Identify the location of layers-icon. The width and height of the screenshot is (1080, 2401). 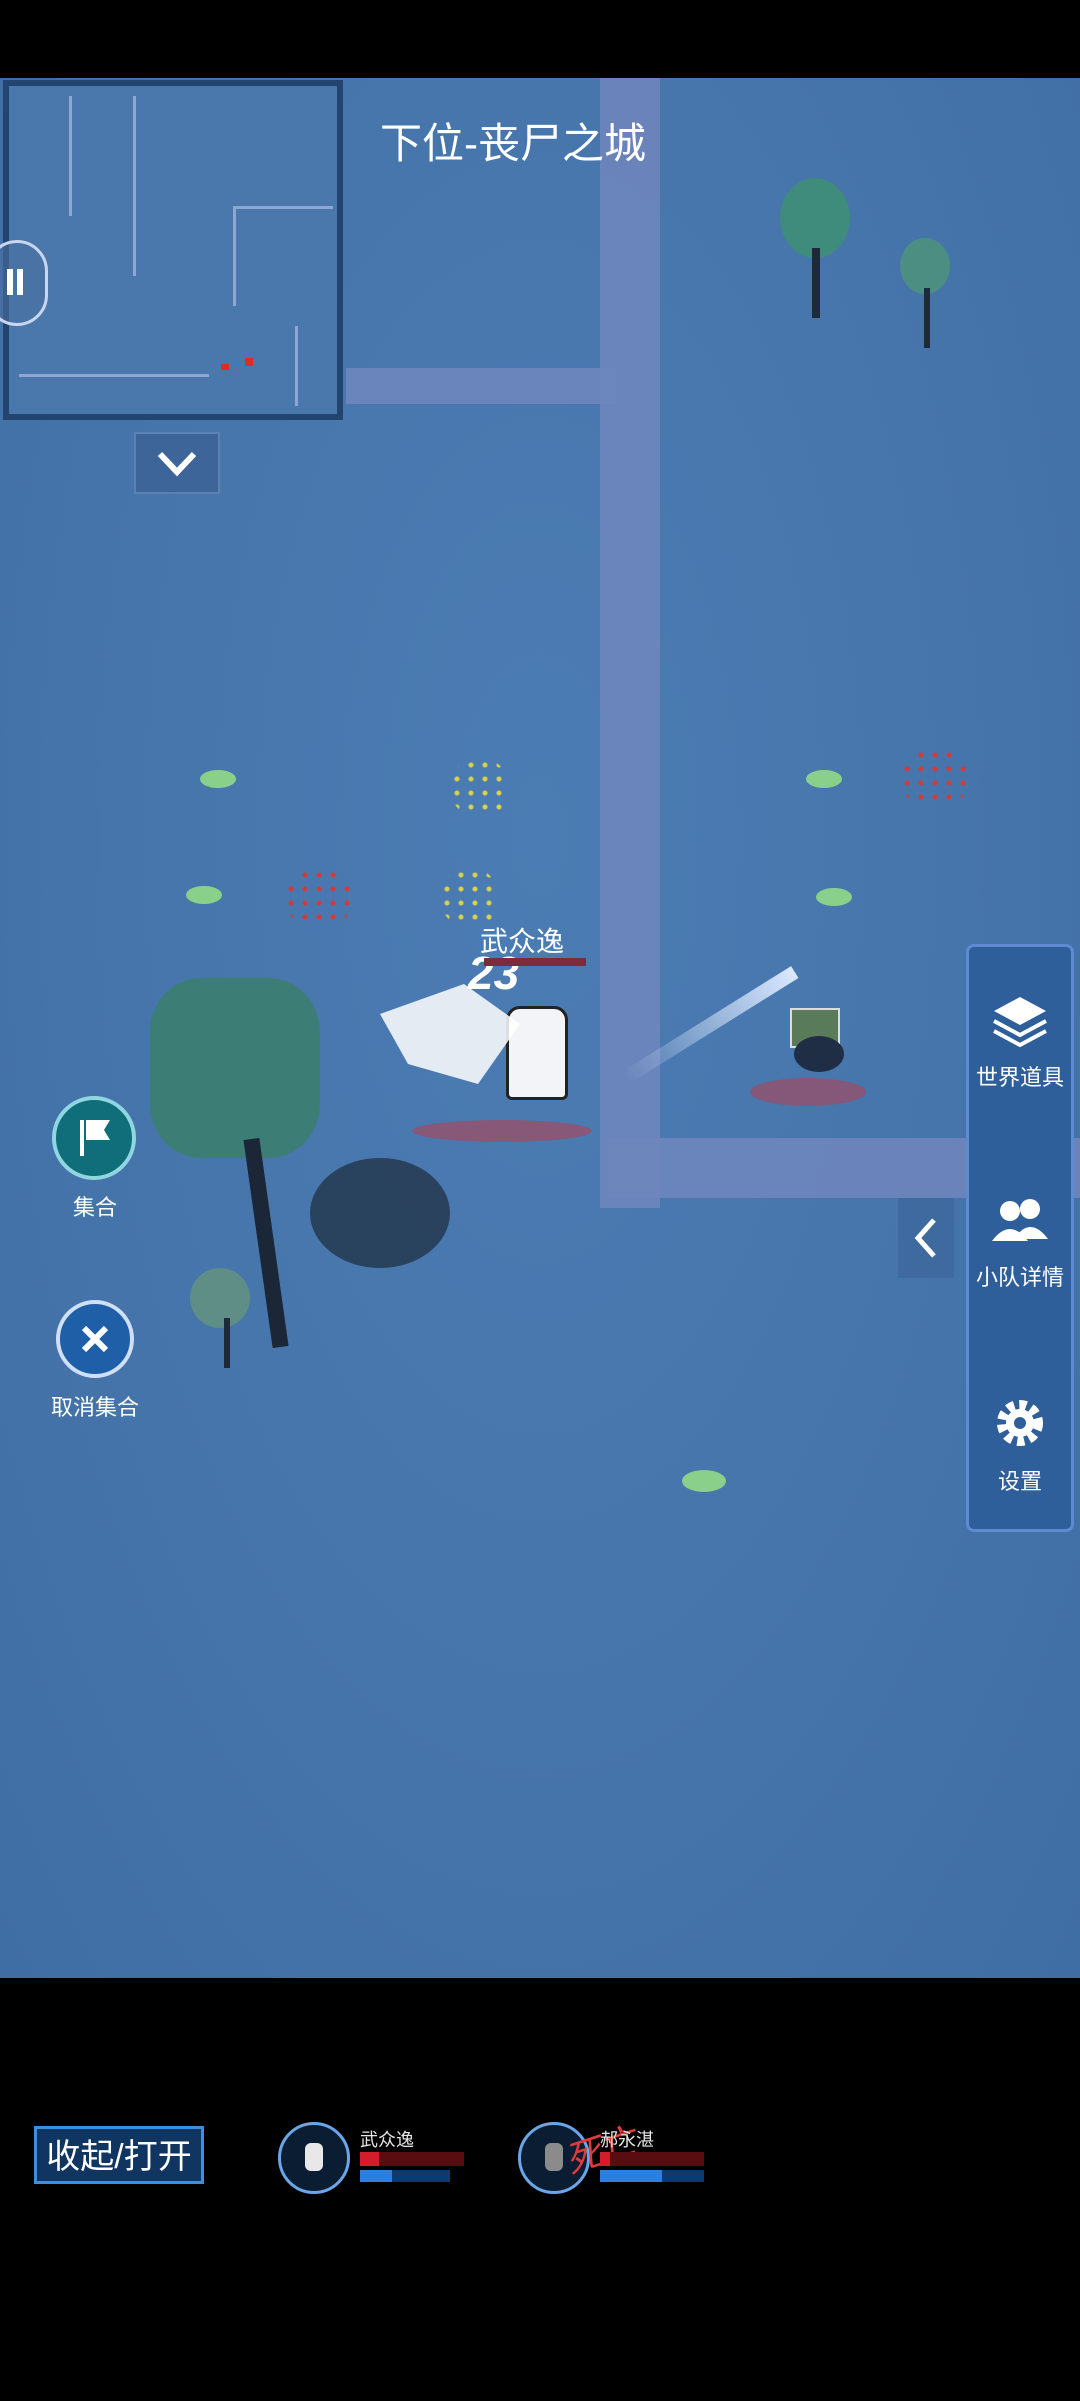
(1020, 1022).